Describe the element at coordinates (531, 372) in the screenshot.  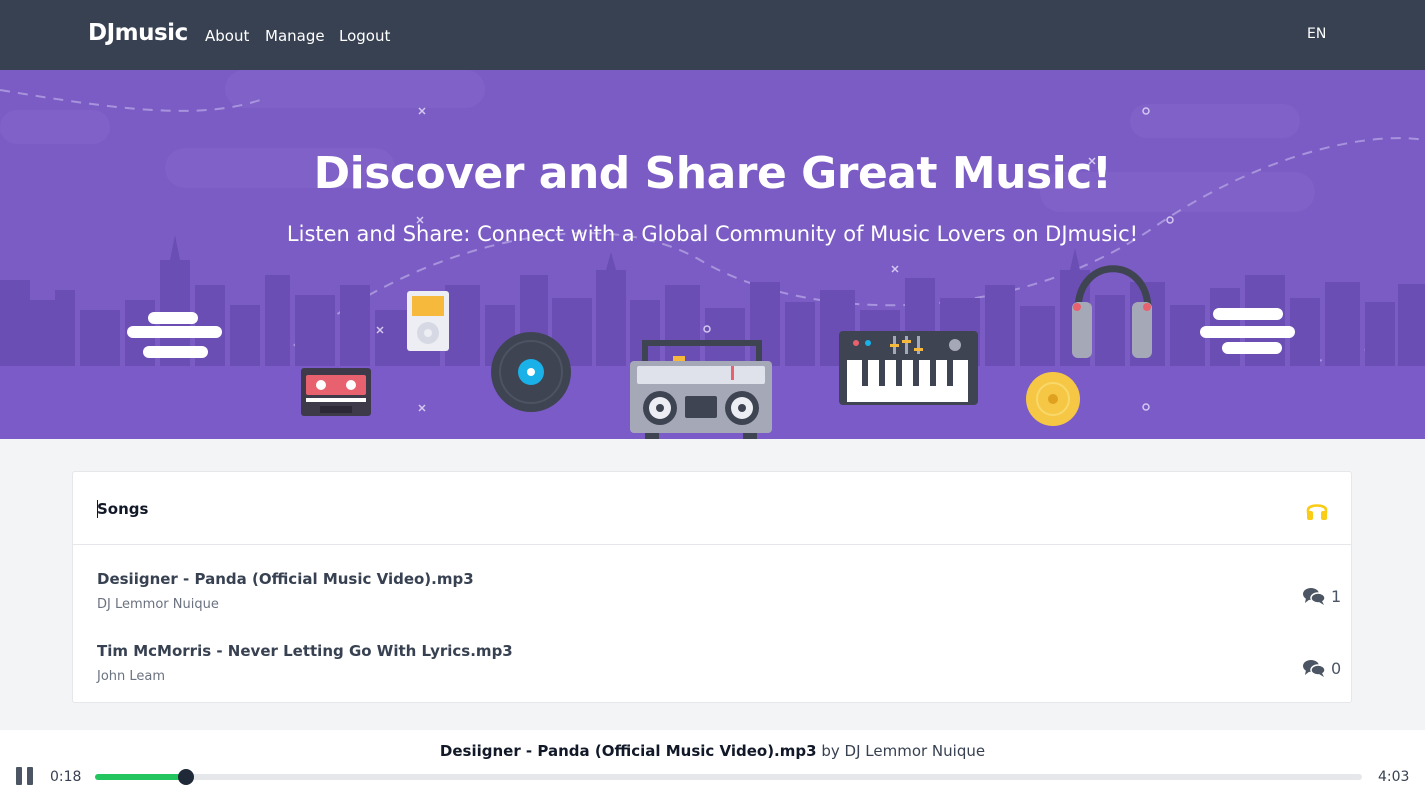
I see `vinyl-record-icon` at that location.